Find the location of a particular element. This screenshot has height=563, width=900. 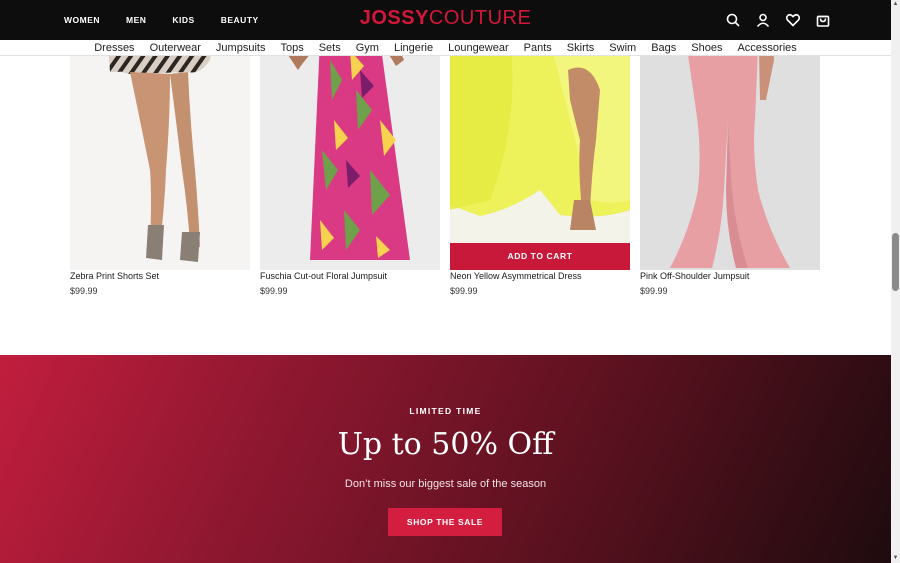

search-icon is located at coordinates (733, 20).